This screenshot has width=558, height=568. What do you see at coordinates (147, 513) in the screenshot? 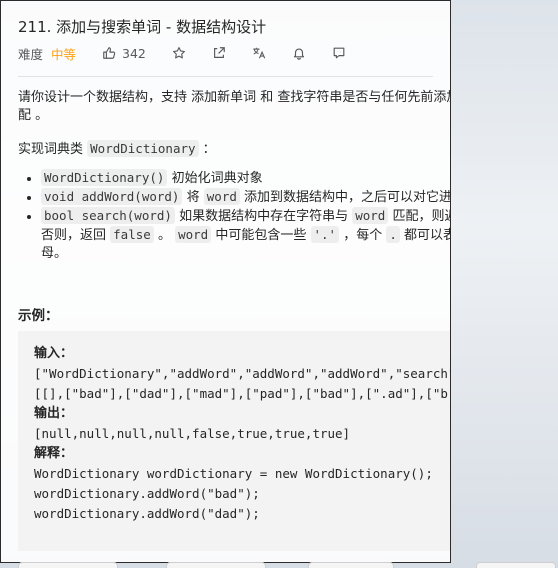
I see `code-line: wordDictionary.addWord("dad");` at bounding box center [147, 513].